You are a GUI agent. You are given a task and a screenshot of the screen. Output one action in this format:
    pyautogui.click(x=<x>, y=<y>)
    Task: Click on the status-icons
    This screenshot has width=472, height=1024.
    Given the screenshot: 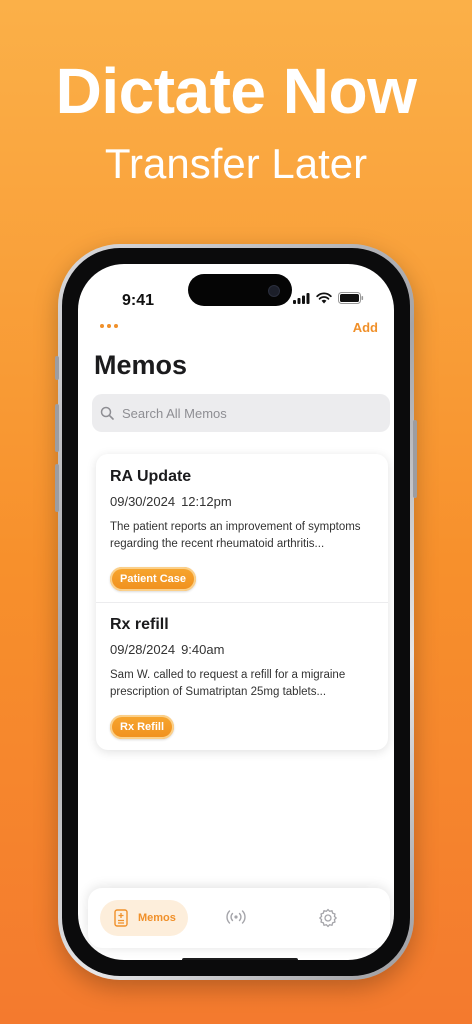 What is the action you would take?
    pyautogui.click(x=328, y=298)
    